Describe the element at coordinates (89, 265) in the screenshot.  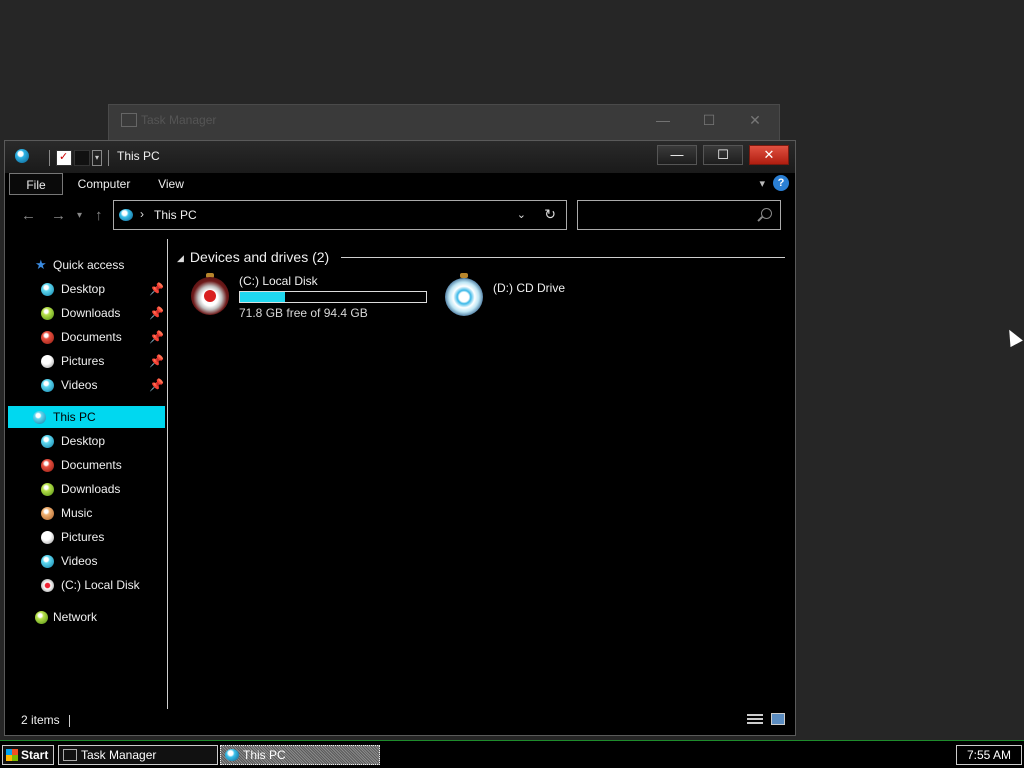
I see `nav-item-label: Quick access` at that location.